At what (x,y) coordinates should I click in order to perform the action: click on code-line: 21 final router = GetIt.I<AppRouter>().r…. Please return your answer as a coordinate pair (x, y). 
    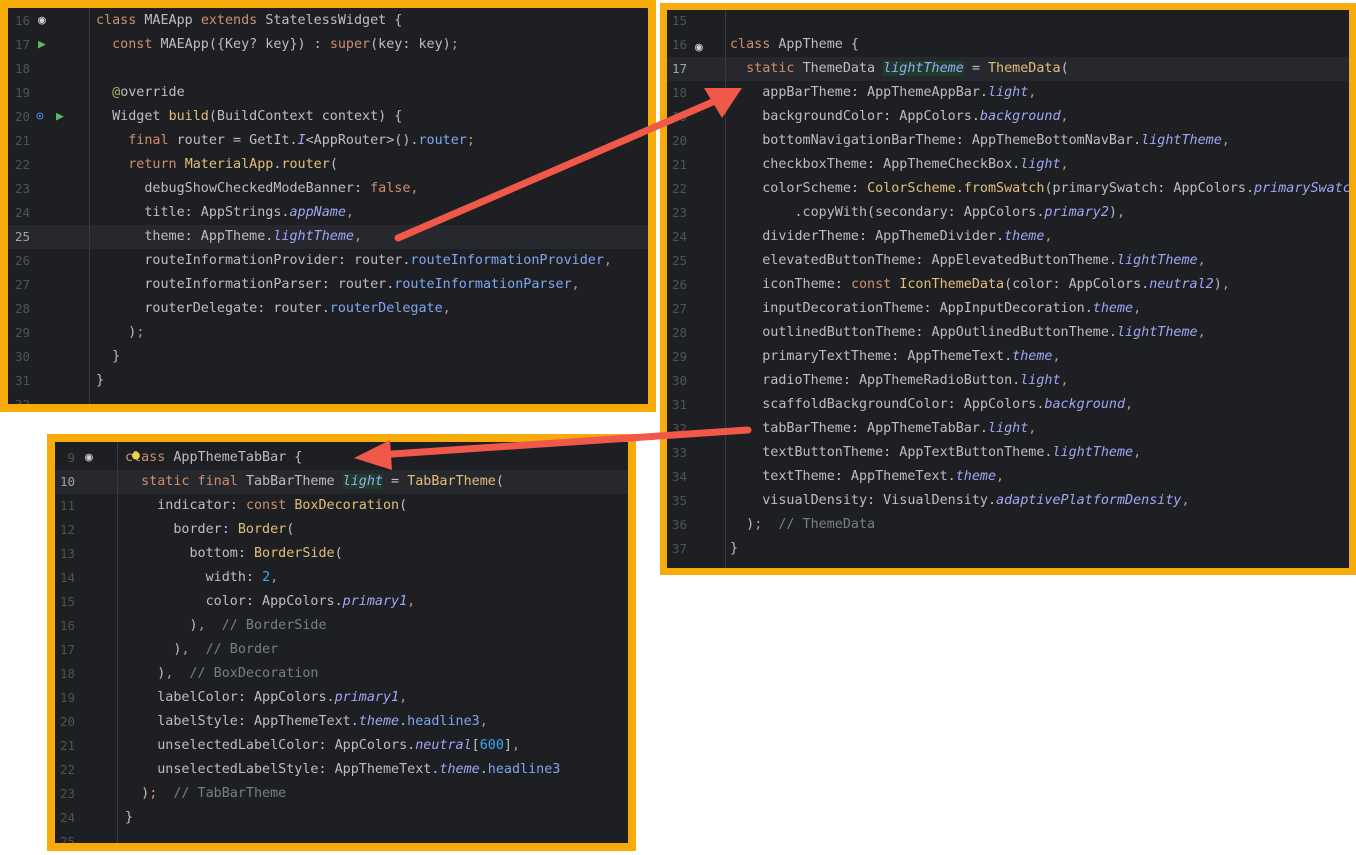
    Looking at the image, I should click on (328, 141).